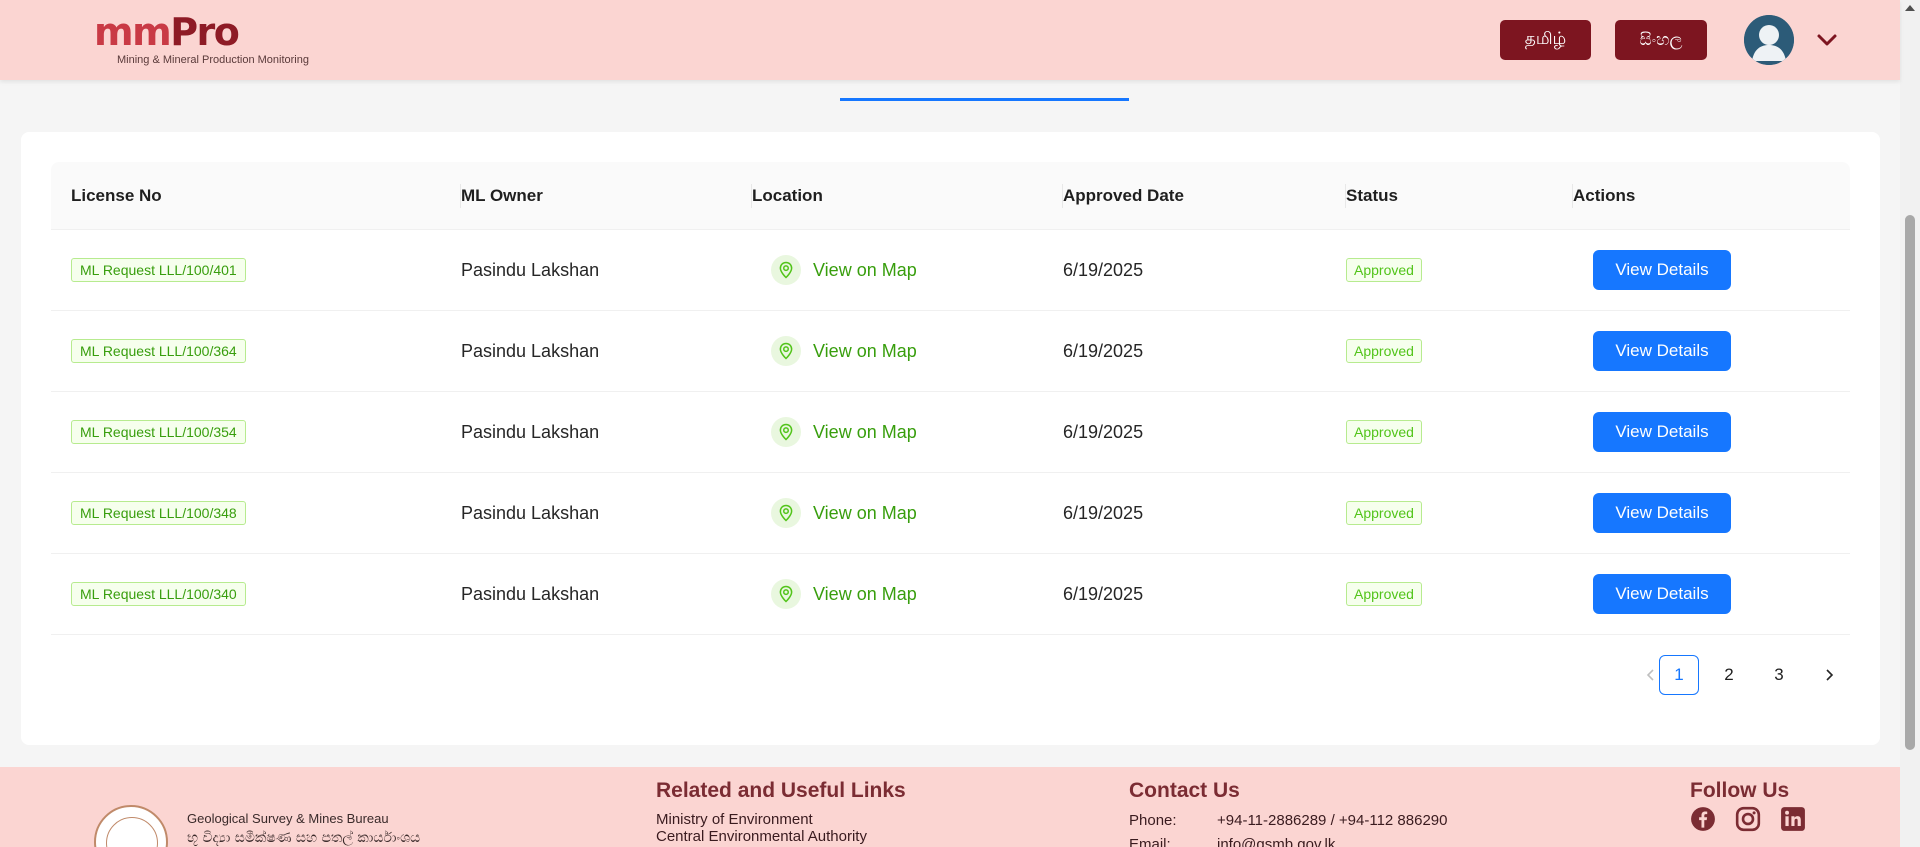  I want to click on column-approved-date: Approved Date, so click(1123, 195).